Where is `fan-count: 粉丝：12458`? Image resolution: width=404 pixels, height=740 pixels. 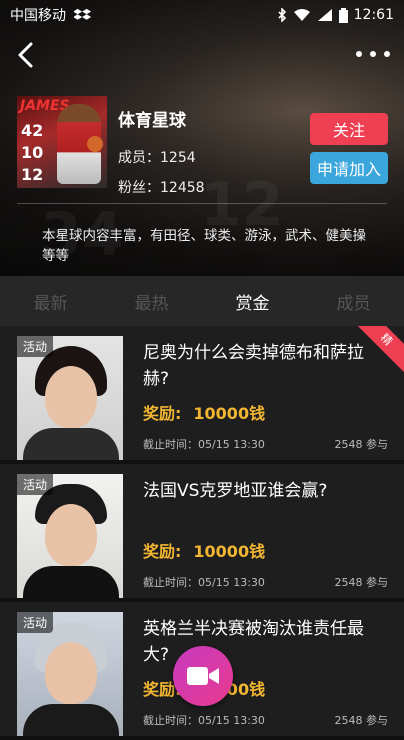 fan-count: 粉丝：12458 is located at coordinates (161, 188).